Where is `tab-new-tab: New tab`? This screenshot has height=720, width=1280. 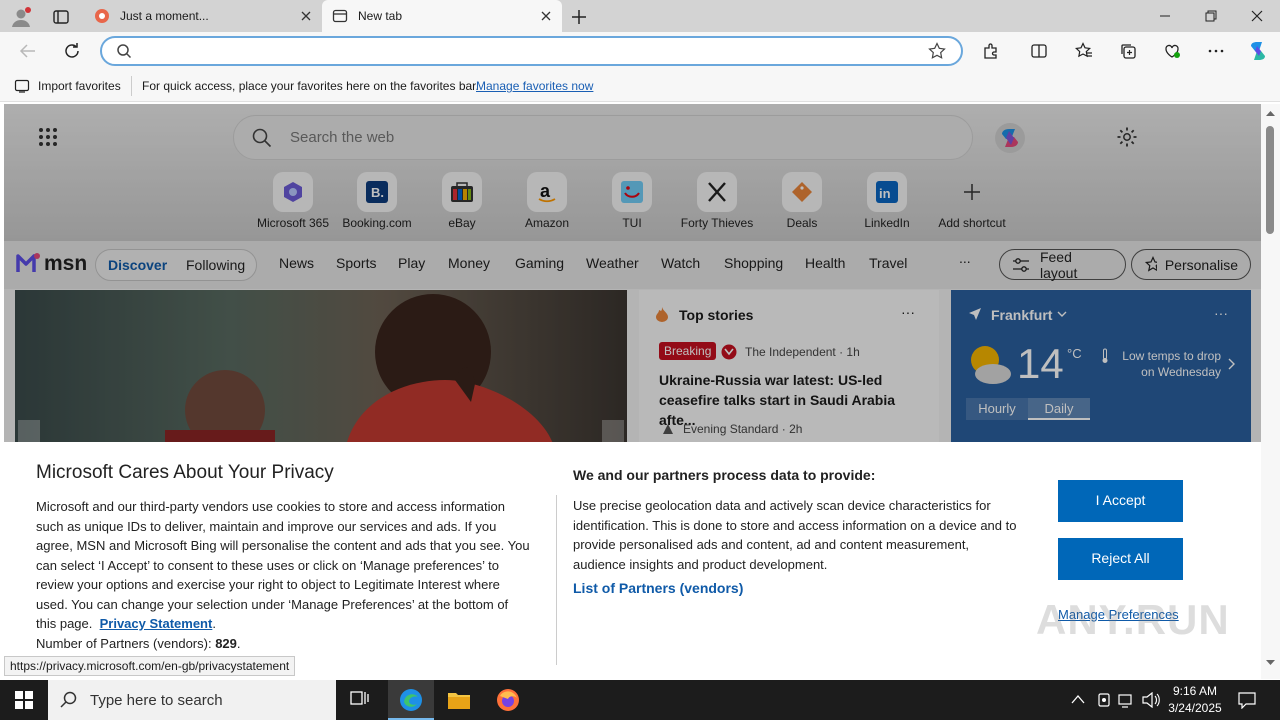 tab-new-tab: New tab is located at coordinates (442, 16).